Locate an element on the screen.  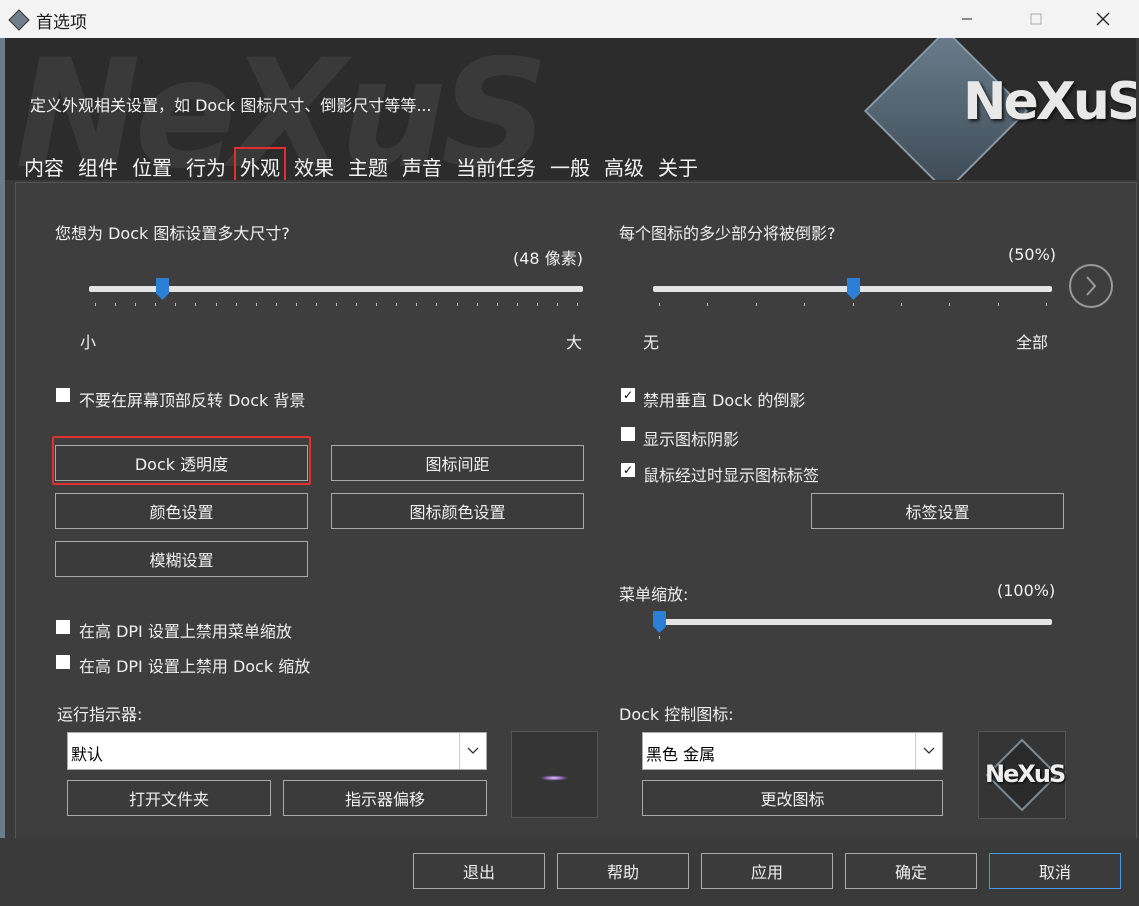
dpi-dock-checkbox is located at coordinates (63, 662).